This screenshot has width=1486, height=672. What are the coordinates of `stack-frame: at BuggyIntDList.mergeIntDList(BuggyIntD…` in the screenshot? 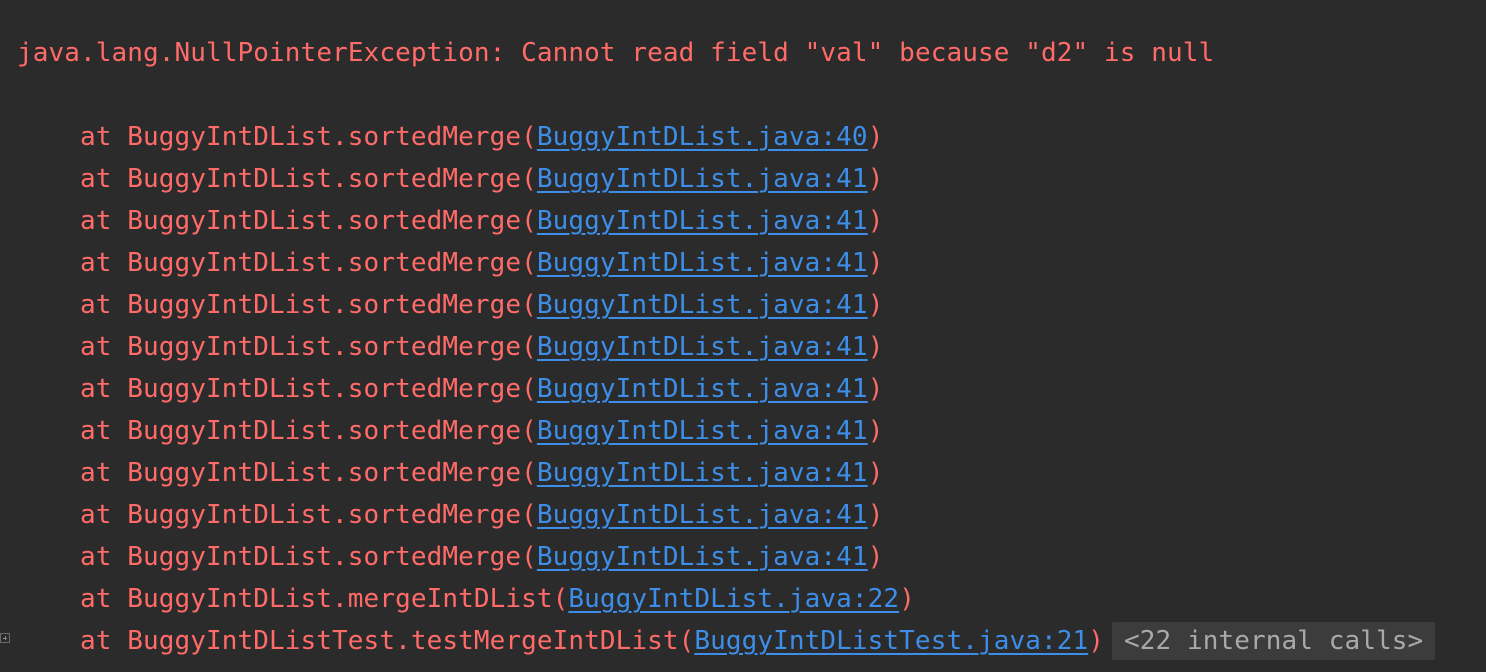 It's located at (497, 599).